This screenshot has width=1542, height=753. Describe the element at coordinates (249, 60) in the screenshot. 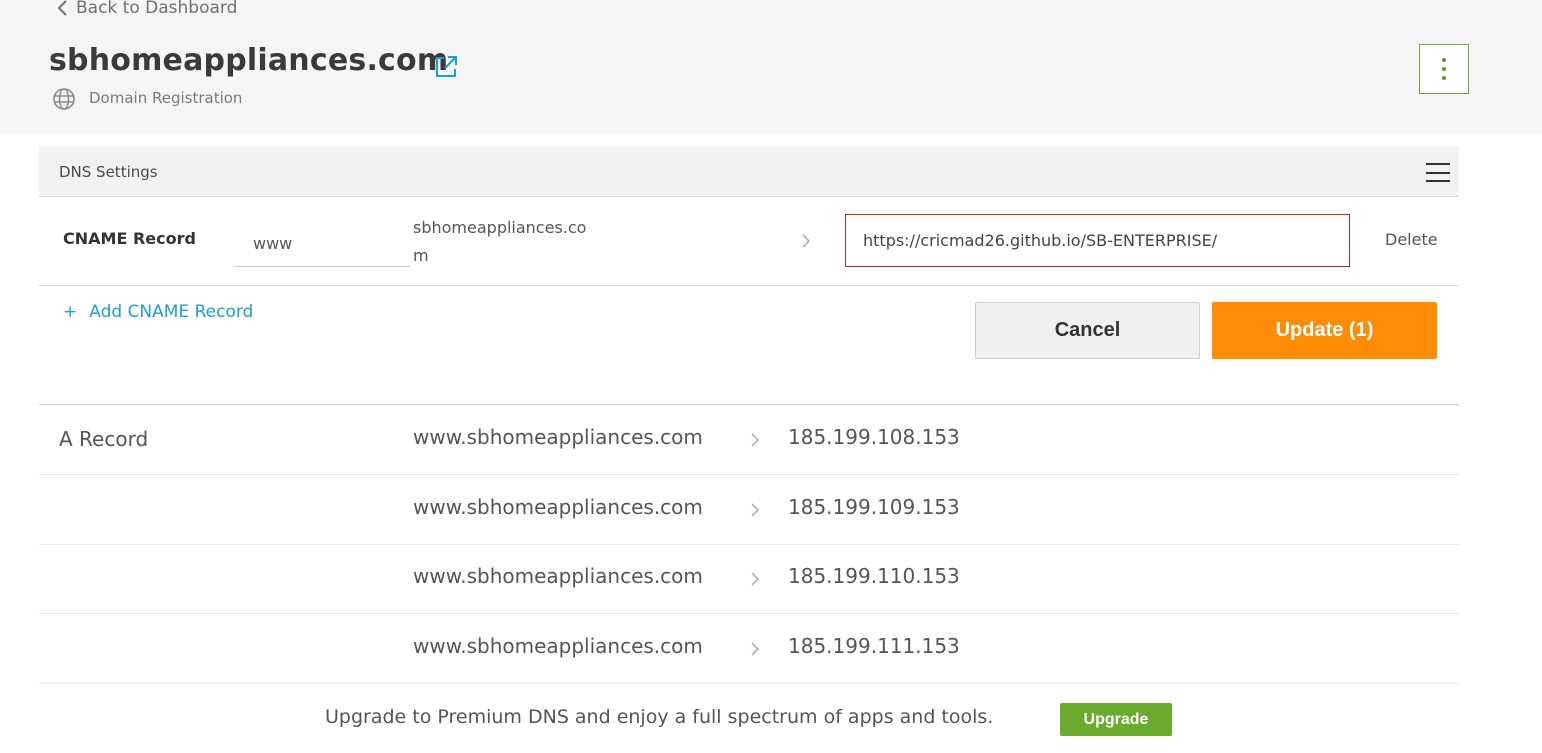

I see `page-title: sbhomeappliances.com` at that location.